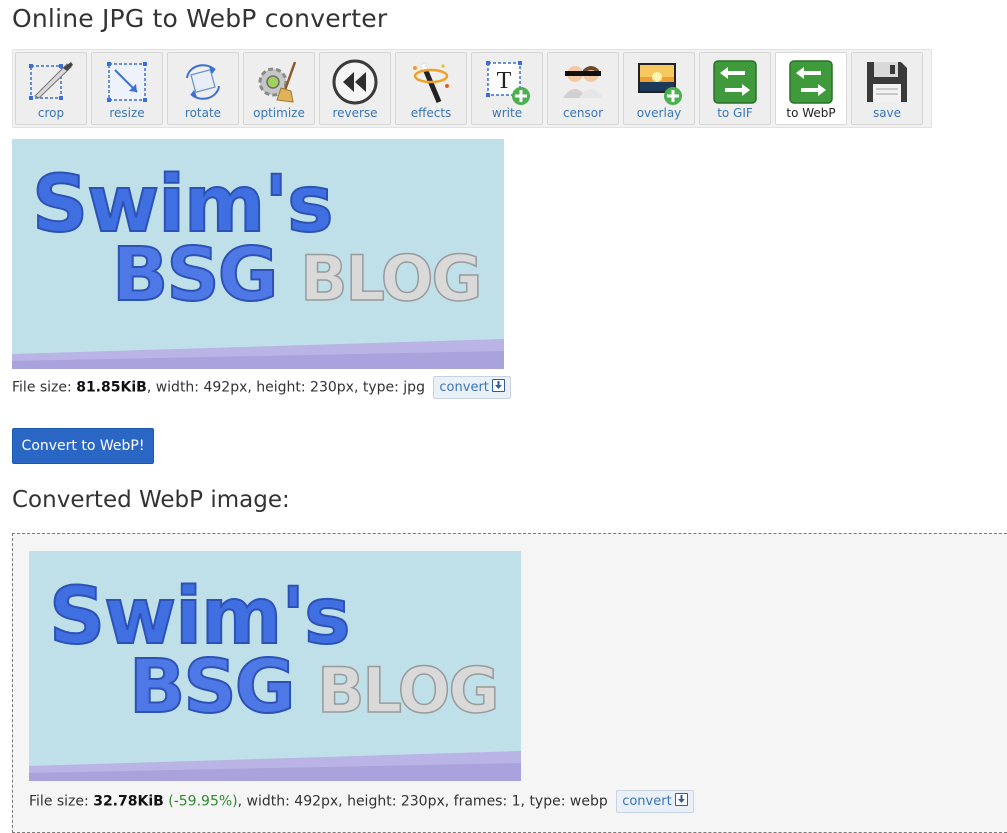  I want to click on resize-icon, so click(127, 82).